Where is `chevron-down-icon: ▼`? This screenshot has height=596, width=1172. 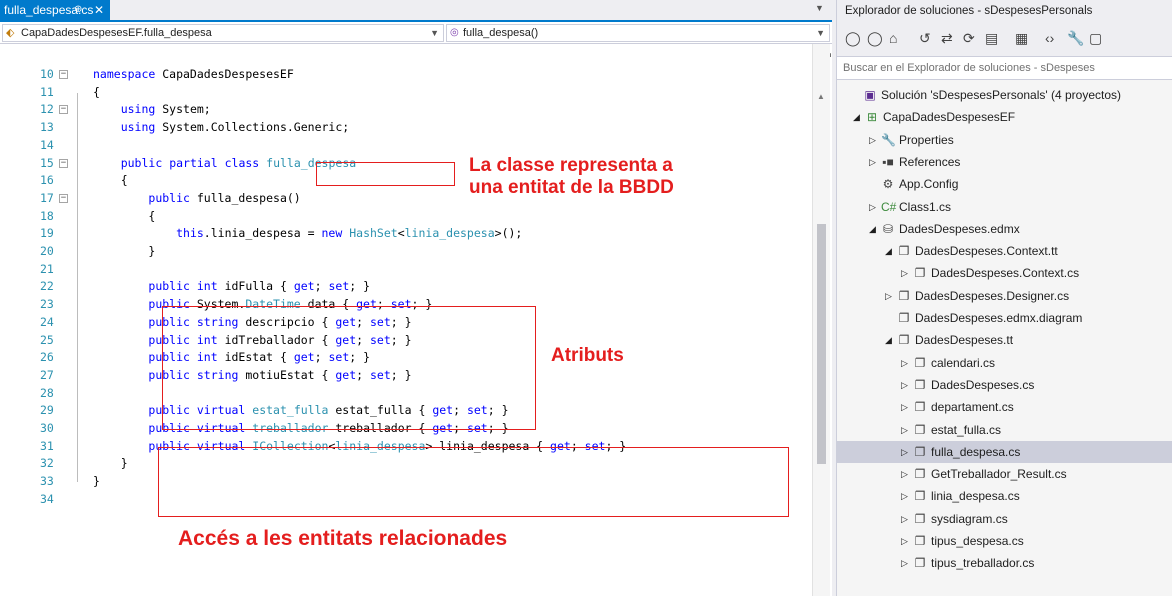 chevron-down-icon: ▼ is located at coordinates (819, 8).